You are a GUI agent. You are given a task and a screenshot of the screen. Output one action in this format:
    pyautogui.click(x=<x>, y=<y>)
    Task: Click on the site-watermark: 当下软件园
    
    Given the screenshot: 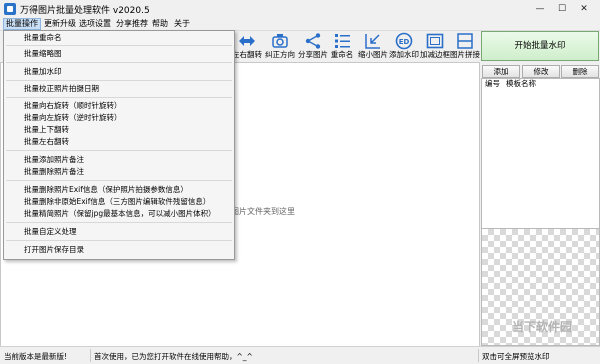 What is the action you would take?
    pyautogui.click(x=542, y=327)
    